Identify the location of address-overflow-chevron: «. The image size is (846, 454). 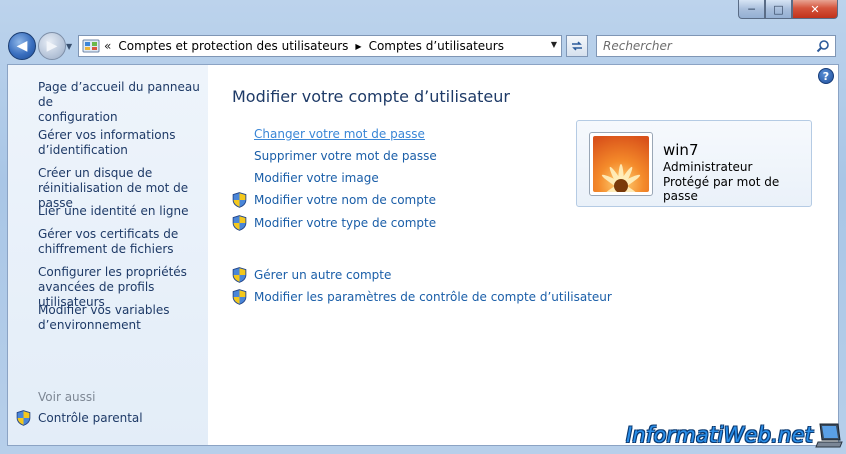
(107, 46).